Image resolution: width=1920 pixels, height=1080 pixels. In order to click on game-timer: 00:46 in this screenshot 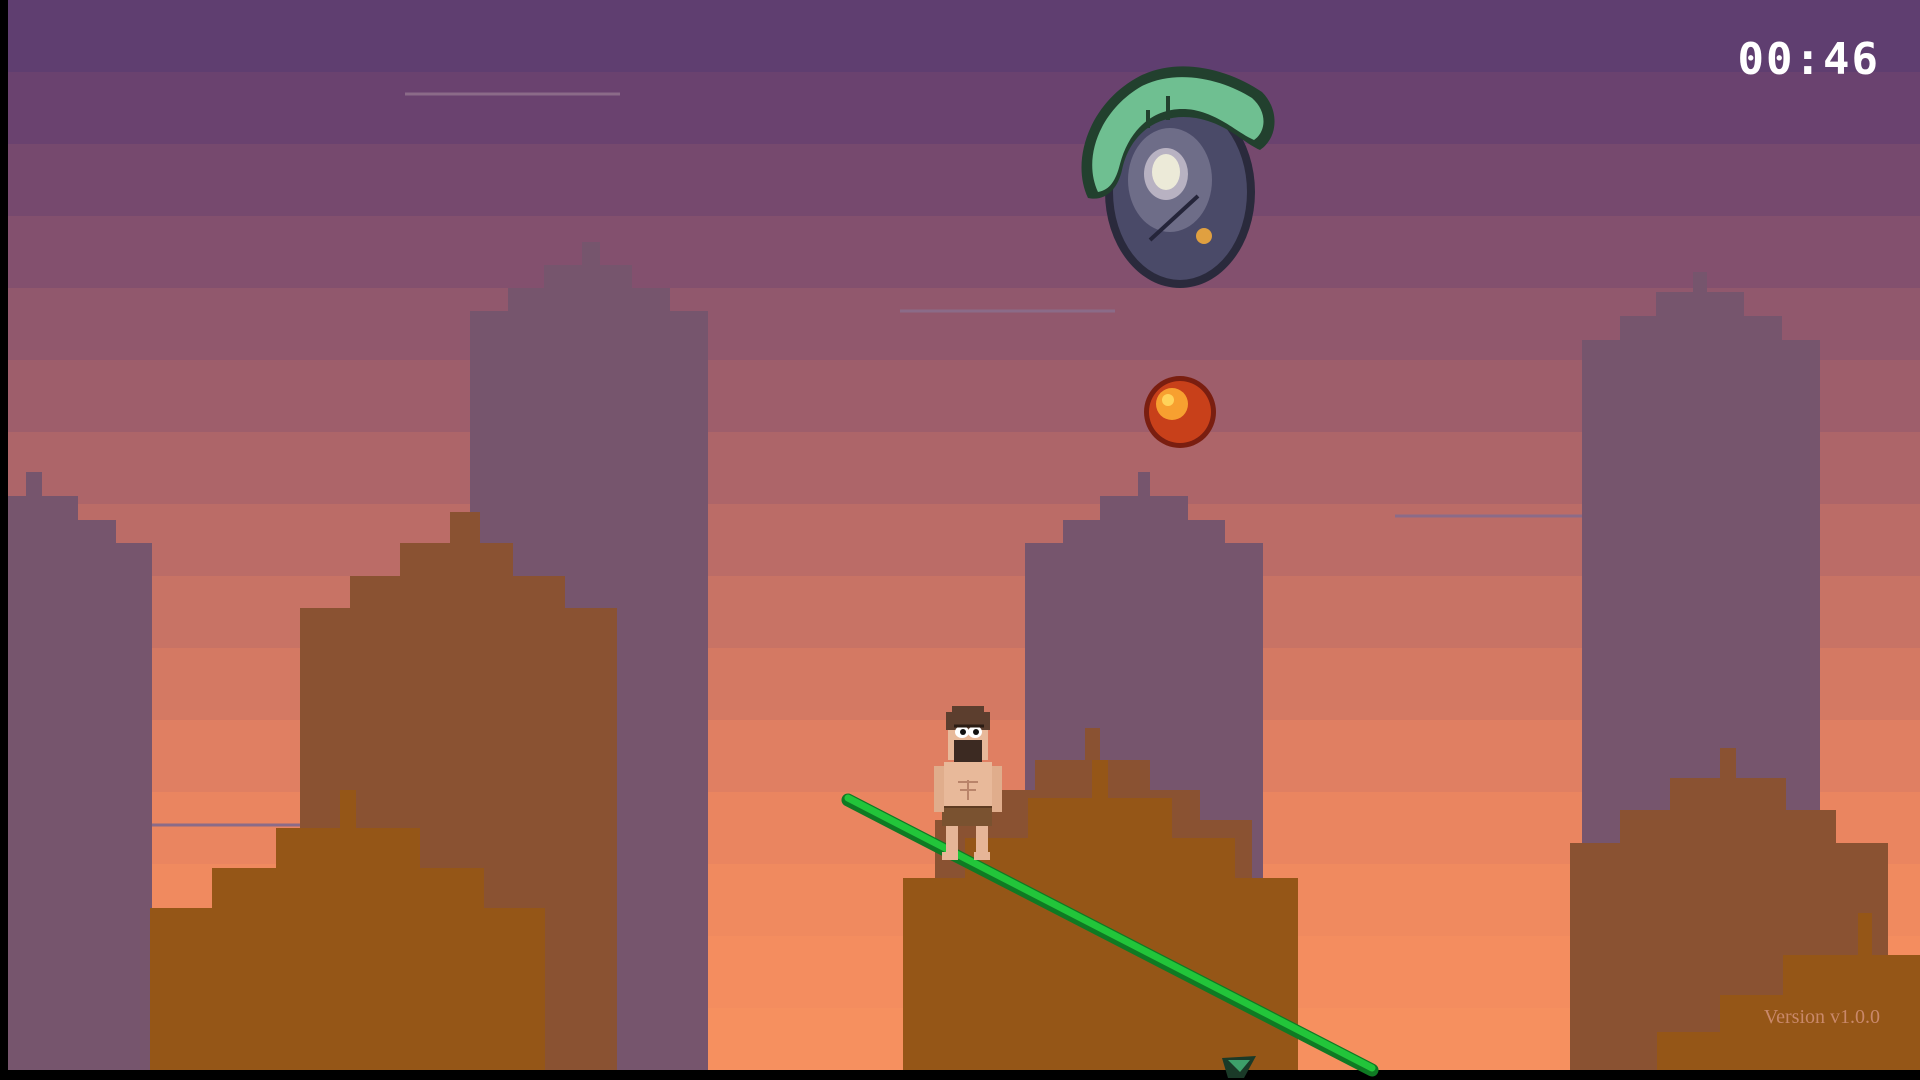, I will do `click(1808, 59)`.